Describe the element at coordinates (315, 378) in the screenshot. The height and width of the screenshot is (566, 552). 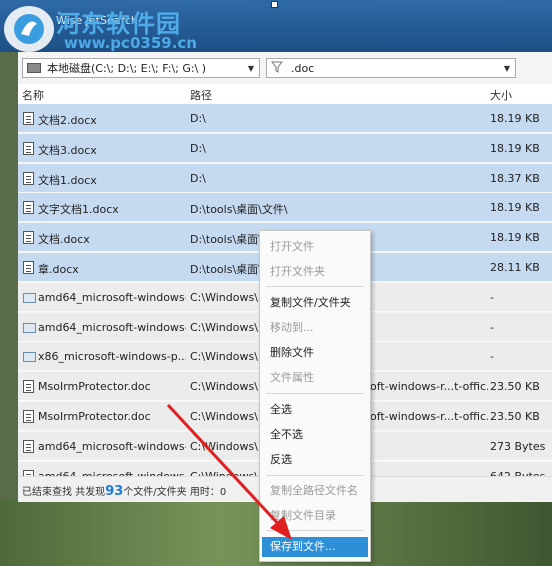
I see `menu-file-properties: 文件属性` at that location.